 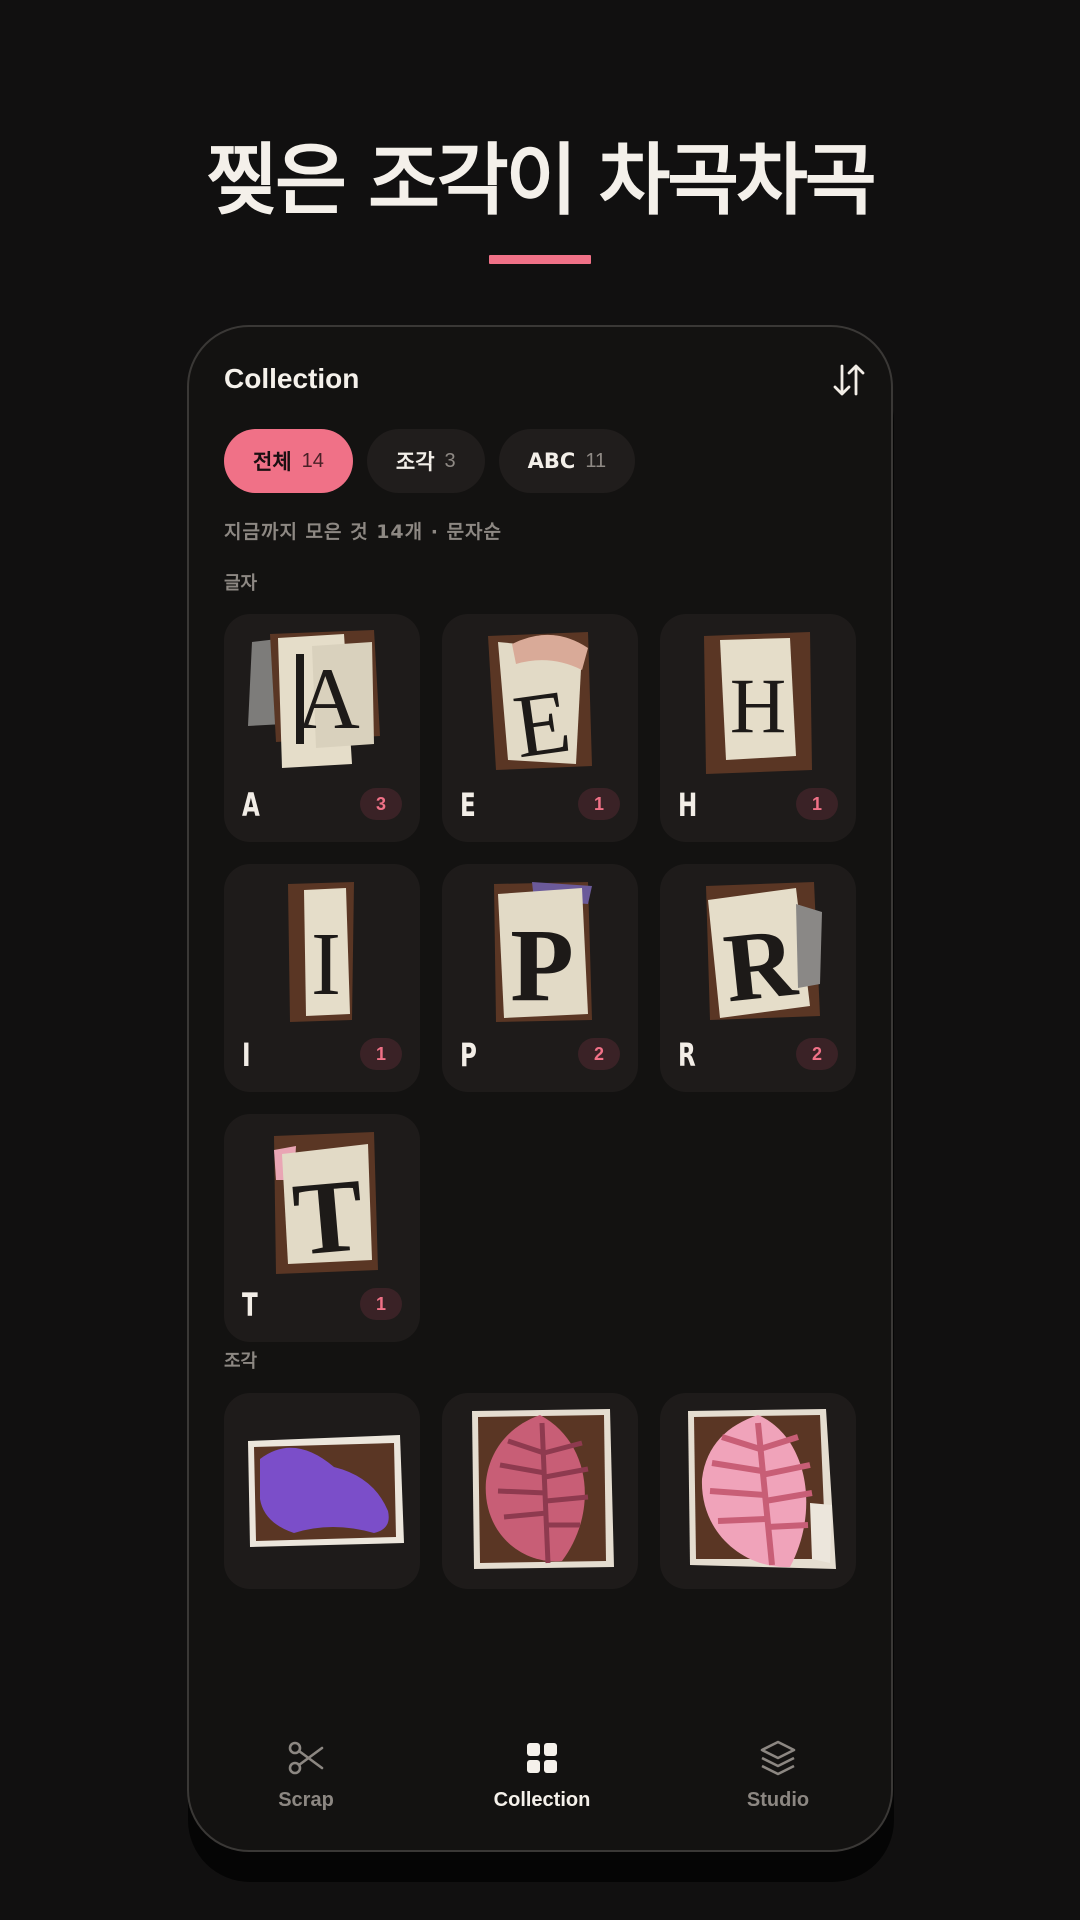 I want to click on chip-label: 조각, so click(x=415, y=462).